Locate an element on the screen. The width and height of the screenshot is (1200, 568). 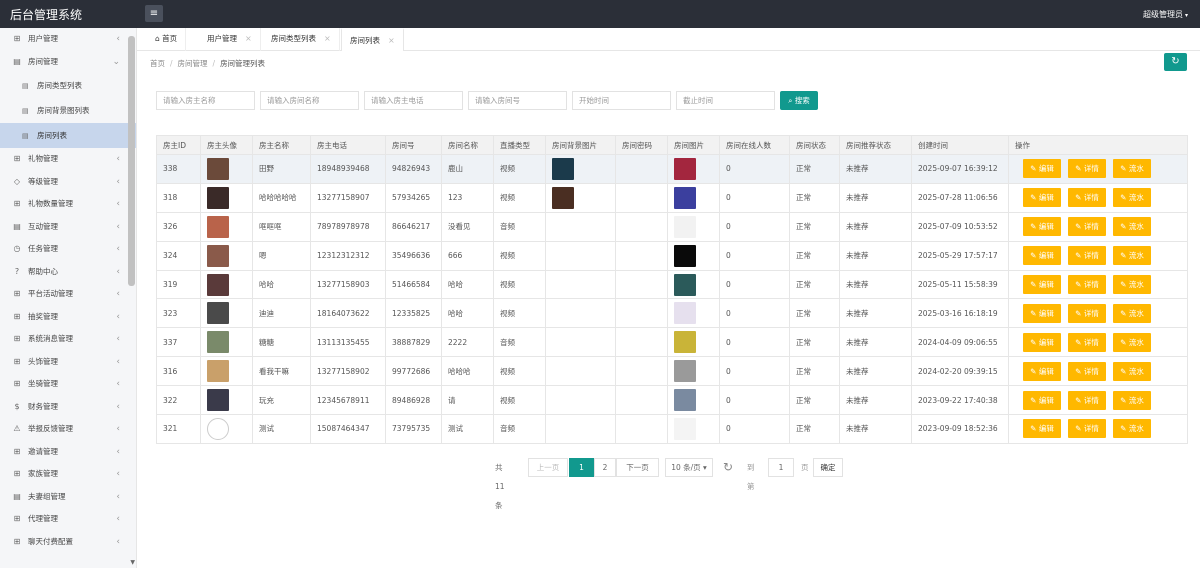
sidebar-item-1: ▤ 房间管理 ⌄ is located at coordinates (68, 62).